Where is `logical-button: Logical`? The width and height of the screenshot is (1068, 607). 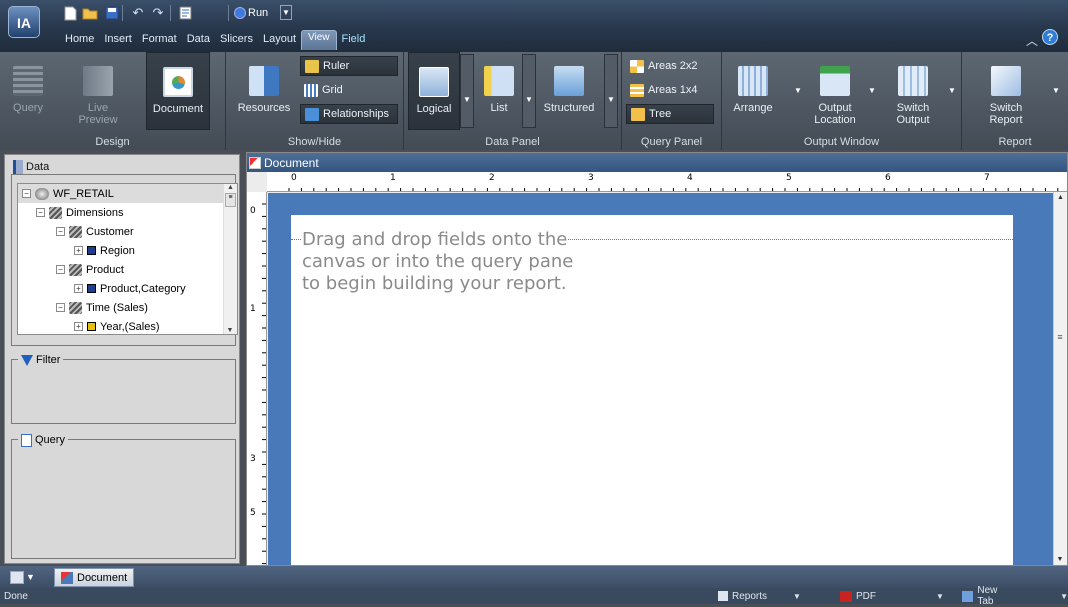
logical-button: Logical is located at coordinates (434, 91).